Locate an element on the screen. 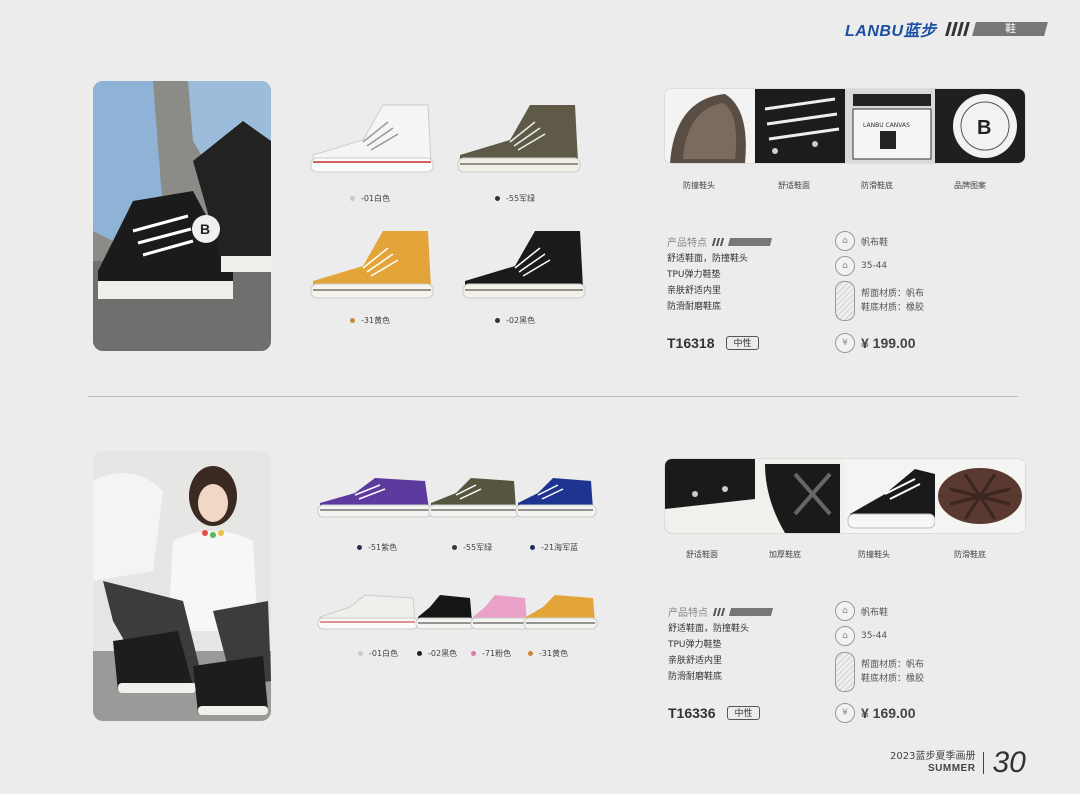  price-row: ¥ ¥ 199.00 is located at coordinates (875, 343).